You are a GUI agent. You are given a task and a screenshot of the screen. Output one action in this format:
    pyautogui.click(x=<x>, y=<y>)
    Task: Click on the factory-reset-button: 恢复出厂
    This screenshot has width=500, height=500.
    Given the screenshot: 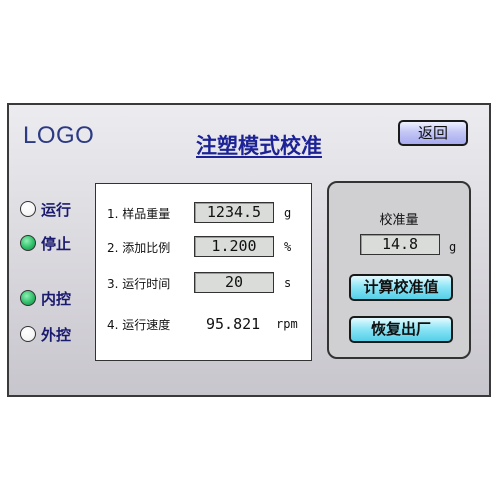 What is the action you would take?
    pyautogui.click(x=401, y=329)
    